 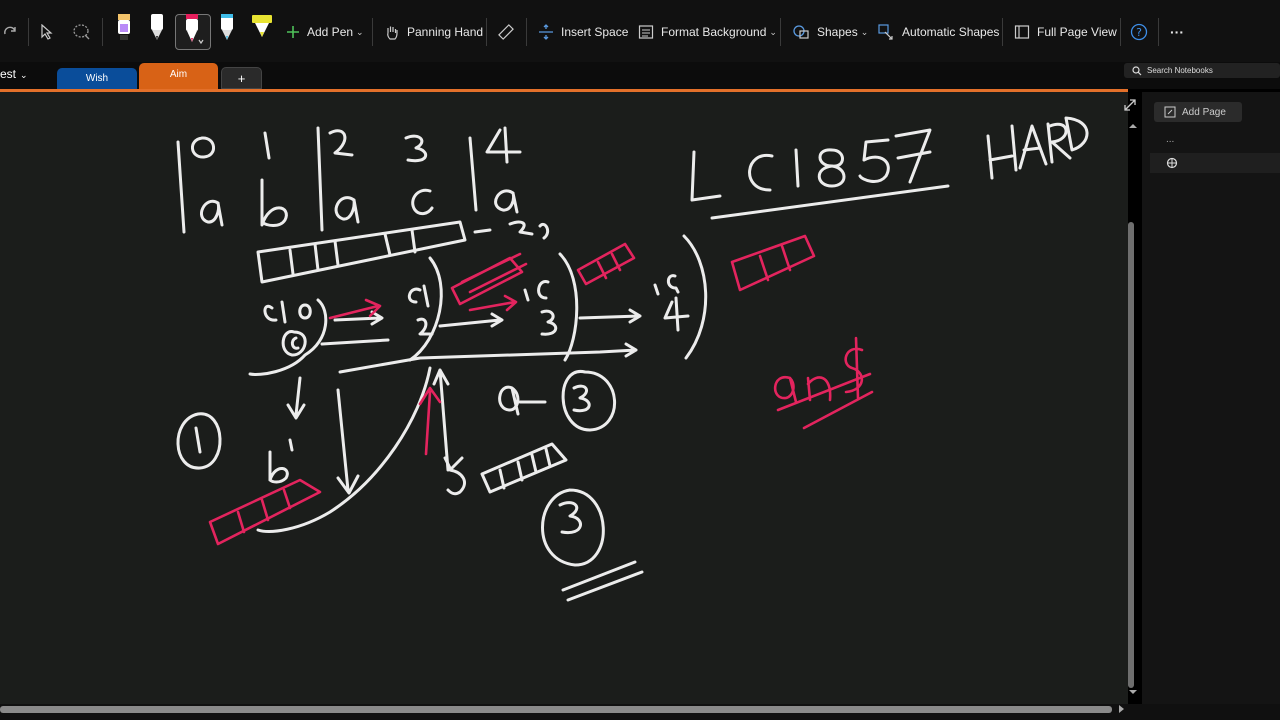 What do you see at coordinates (640, 75) in the screenshot?
I see `section-tab-bar: est ⌄ Wish Aim +` at bounding box center [640, 75].